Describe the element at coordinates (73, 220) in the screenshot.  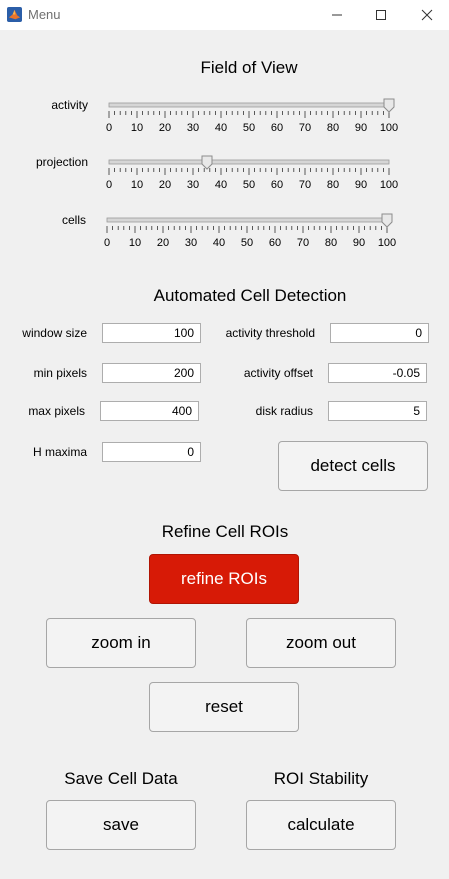
I see `cells-slider-label: cells` at that location.